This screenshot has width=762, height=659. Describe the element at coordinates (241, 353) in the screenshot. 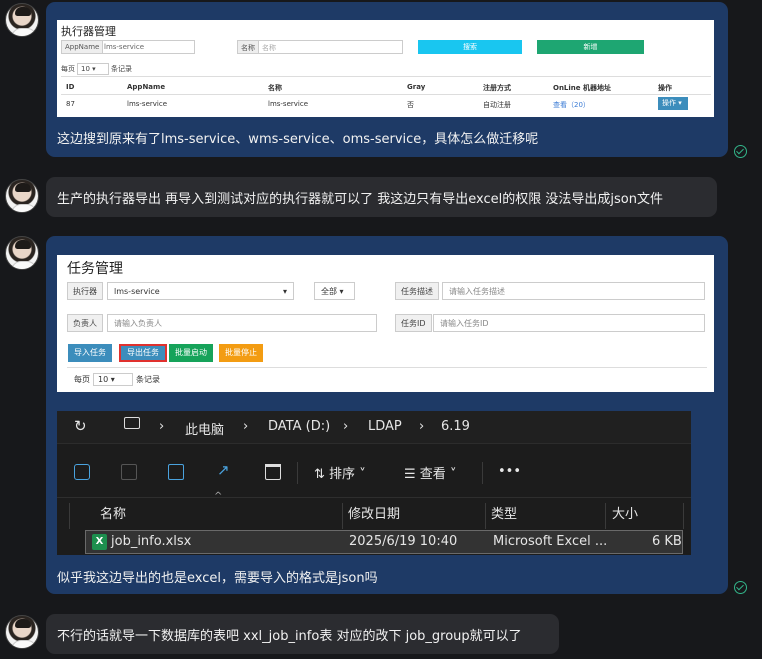

I see `batch-stop-button: 批量停止` at that location.